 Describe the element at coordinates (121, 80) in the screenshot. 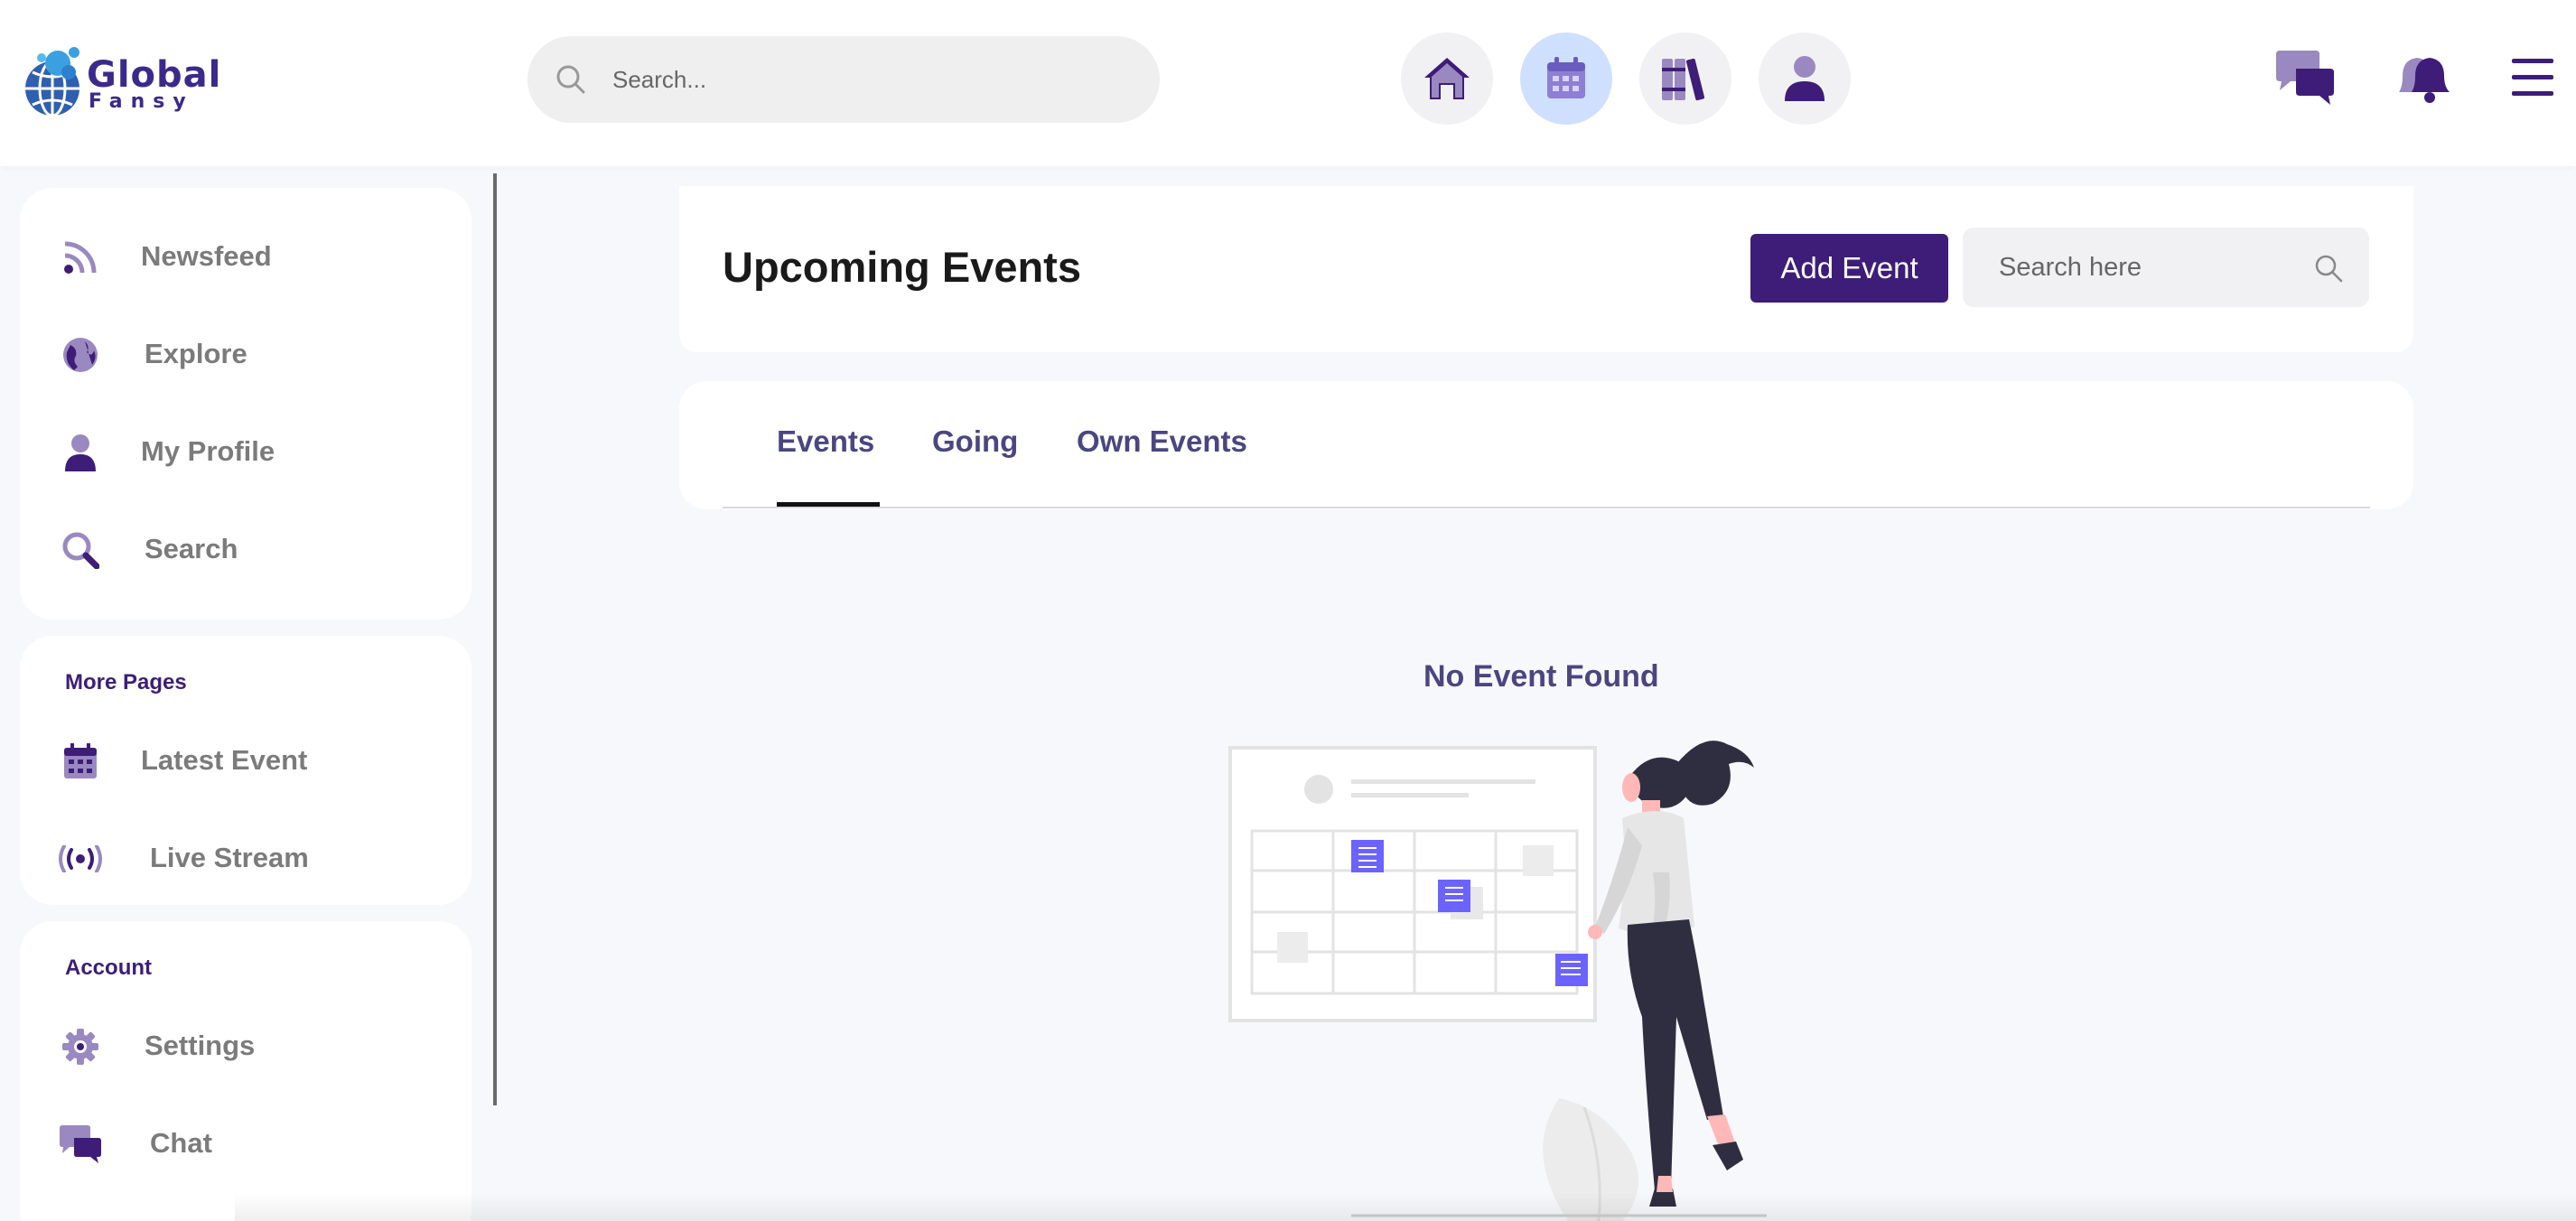

I see `logo: Global Fansy` at that location.